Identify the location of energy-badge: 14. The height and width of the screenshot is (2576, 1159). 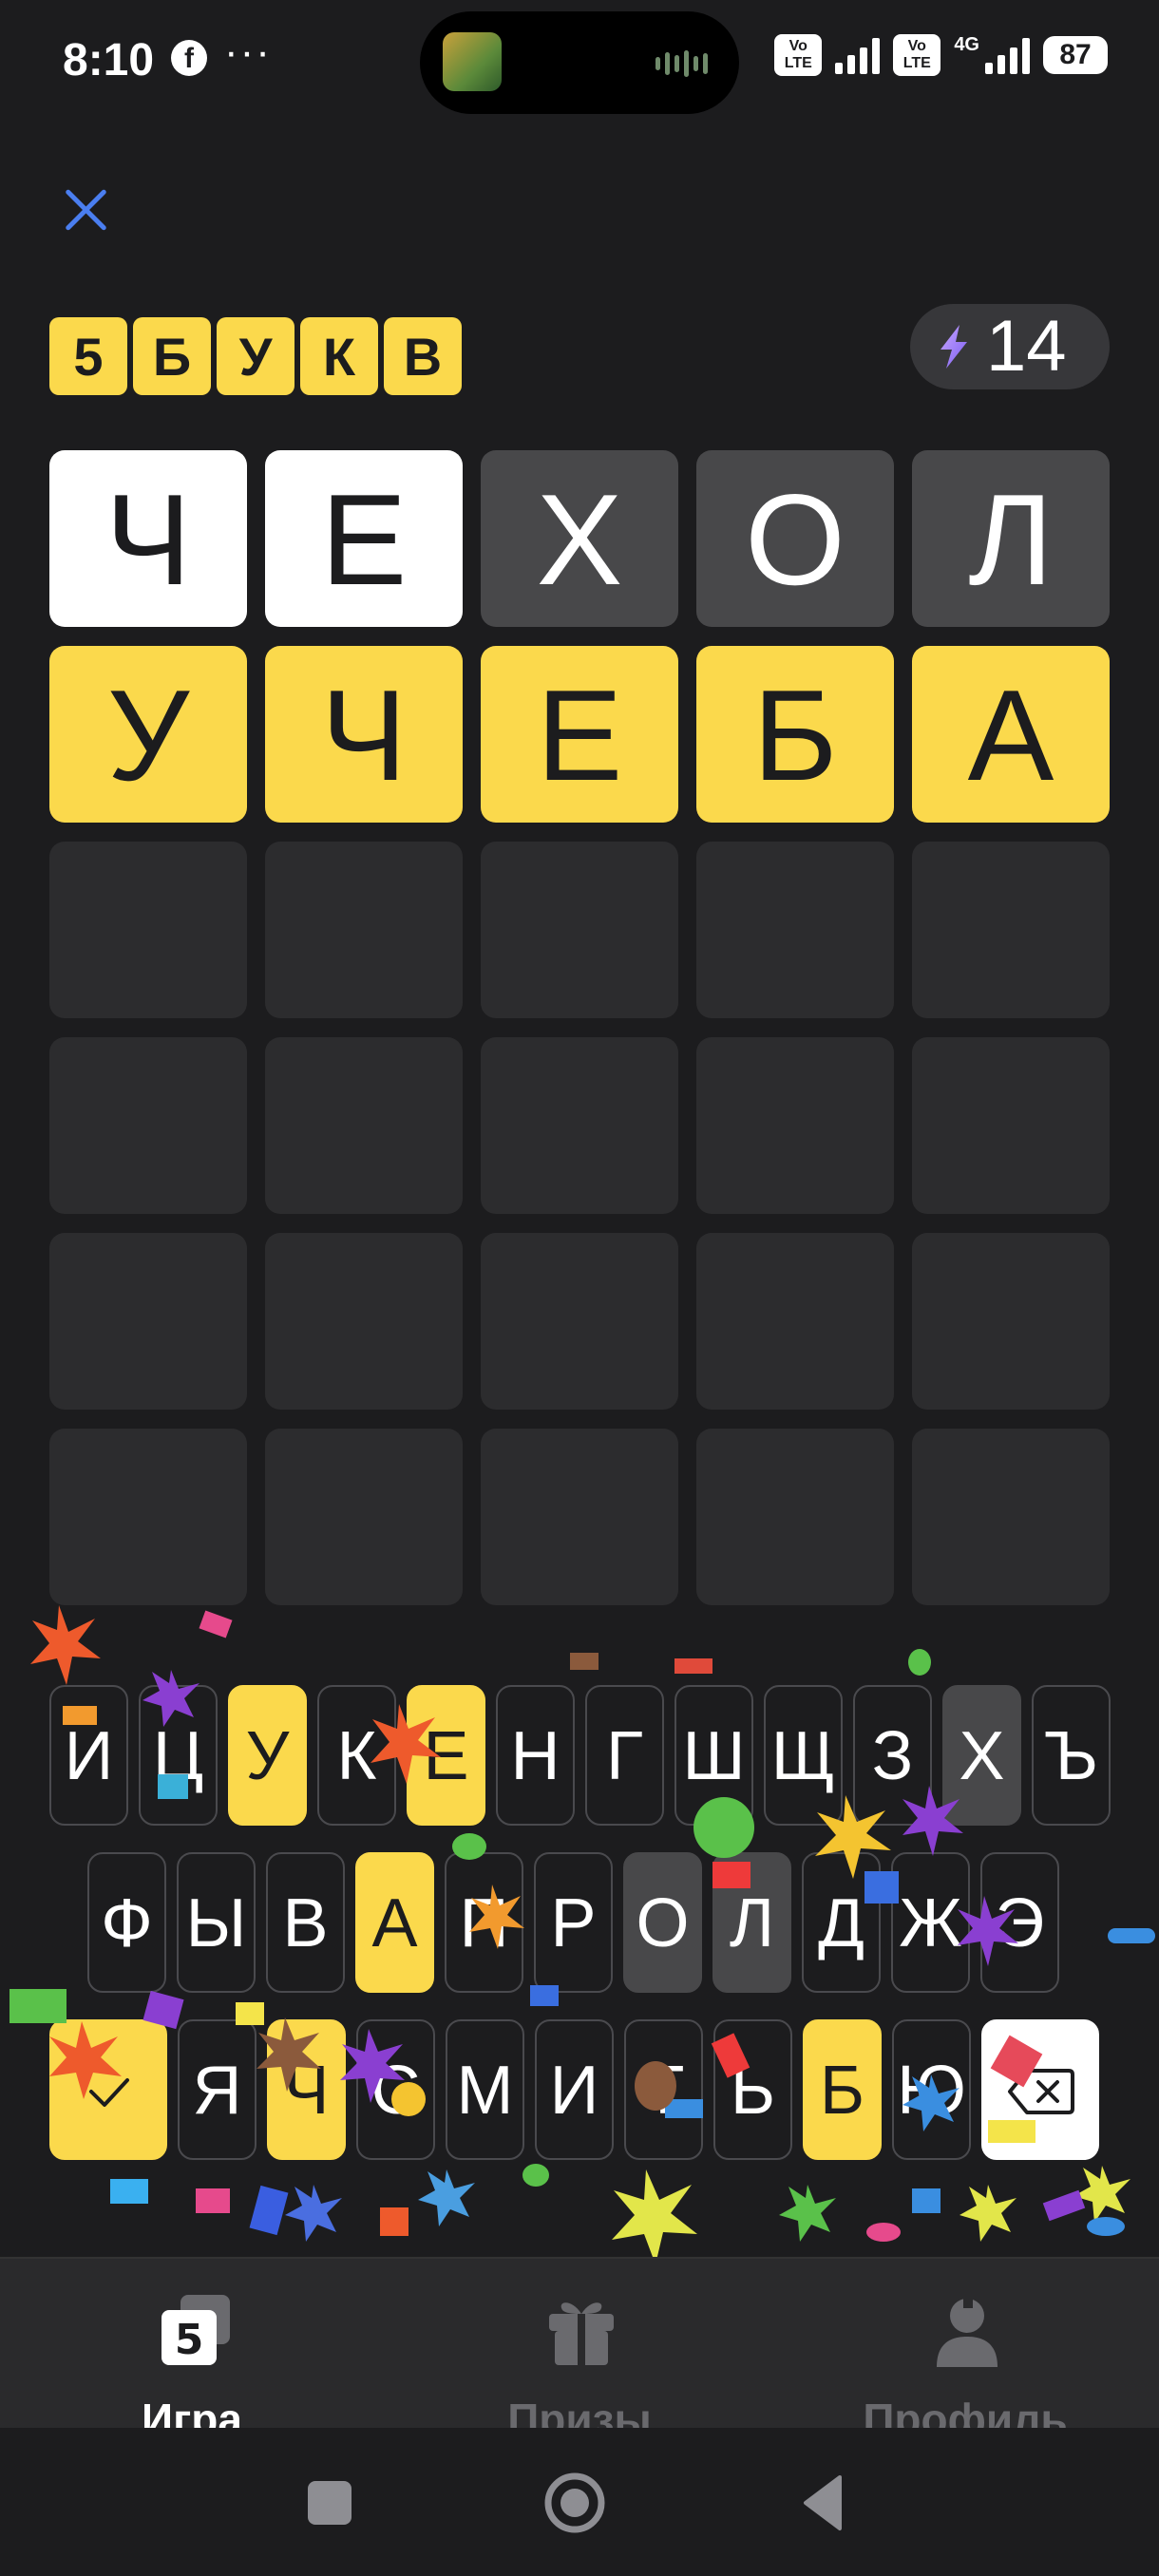
(1010, 346).